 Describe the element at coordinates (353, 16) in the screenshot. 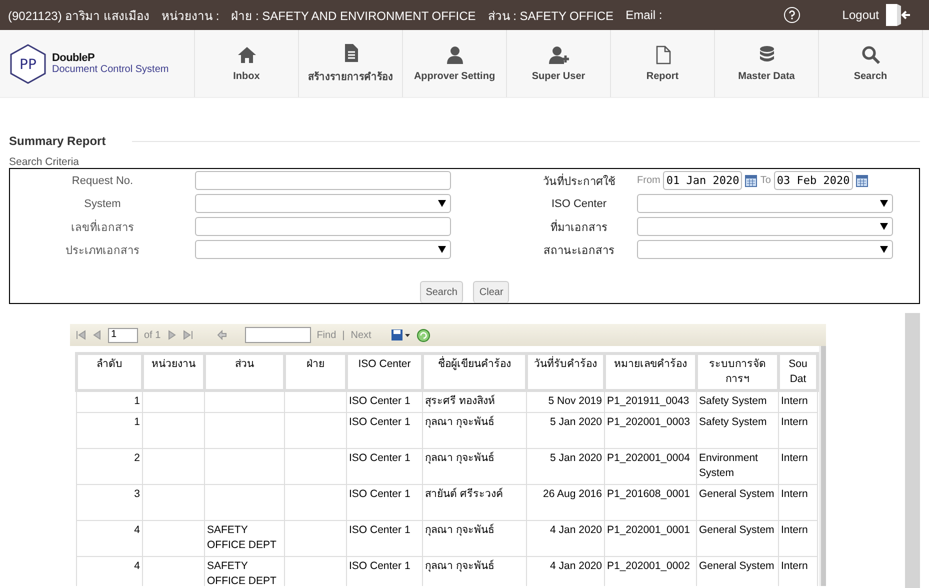

I see `division-label: ฝ่าย : SAFETY AND ENVIRONMENT OFFICE` at that location.